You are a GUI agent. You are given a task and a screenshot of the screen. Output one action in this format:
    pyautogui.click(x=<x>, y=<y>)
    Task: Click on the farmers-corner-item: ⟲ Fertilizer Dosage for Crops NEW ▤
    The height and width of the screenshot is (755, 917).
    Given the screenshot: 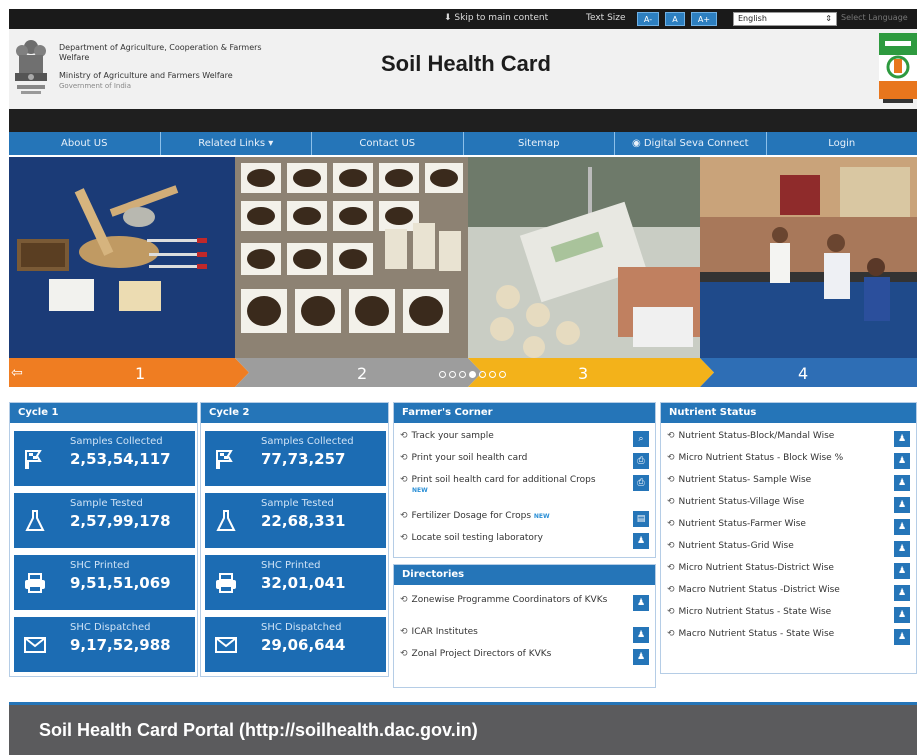 What is the action you would take?
    pyautogui.click(x=525, y=520)
    